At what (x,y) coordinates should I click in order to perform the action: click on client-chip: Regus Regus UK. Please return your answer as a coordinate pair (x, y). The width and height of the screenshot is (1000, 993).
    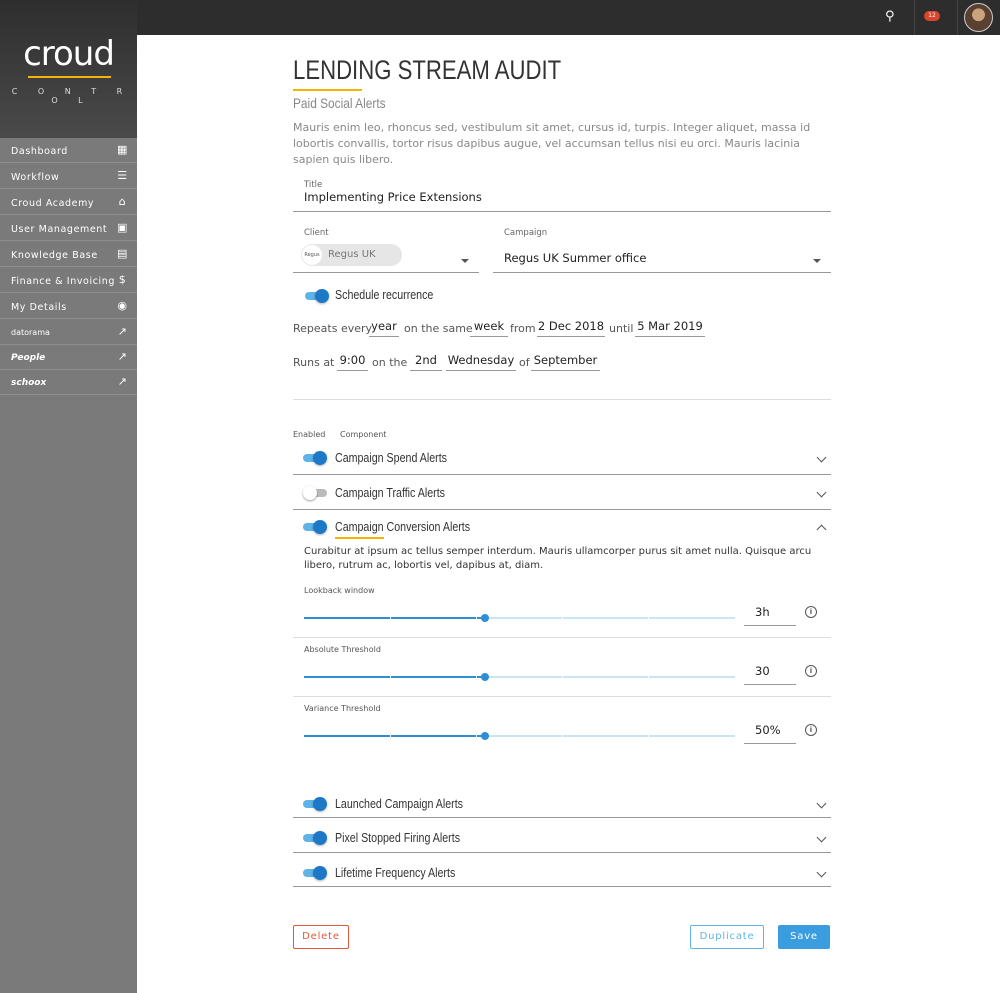
    Looking at the image, I should click on (351, 255).